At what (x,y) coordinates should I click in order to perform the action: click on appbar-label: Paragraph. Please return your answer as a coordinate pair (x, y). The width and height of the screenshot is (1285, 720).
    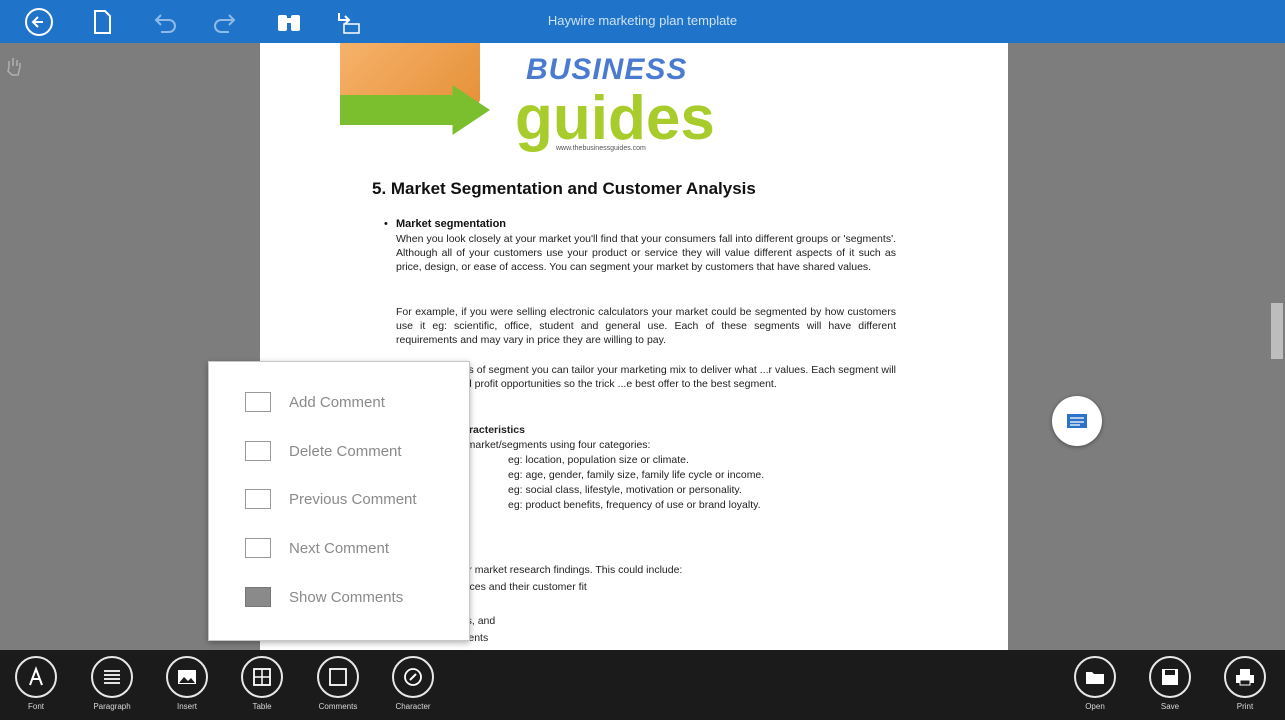
    Looking at the image, I should click on (112, 706).